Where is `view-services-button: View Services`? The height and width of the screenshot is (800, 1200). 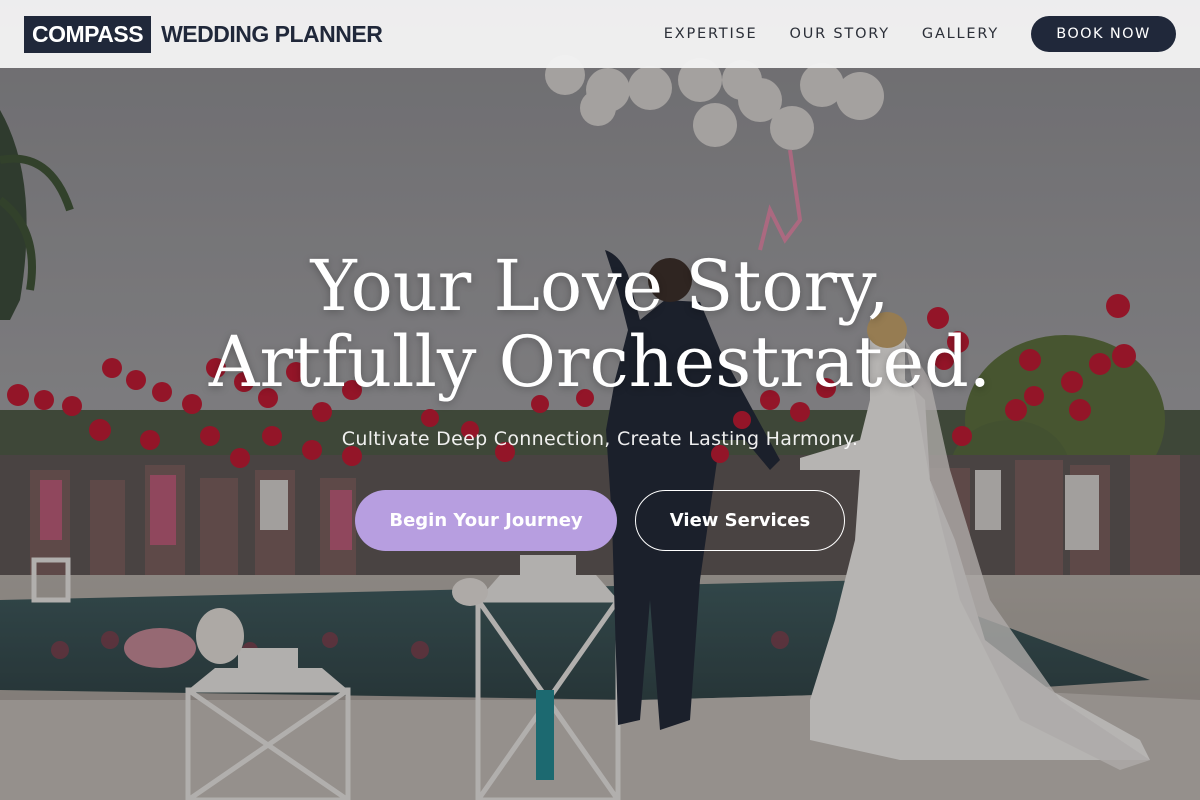 view-services-button: View Services is located at coordinates (740, 520).